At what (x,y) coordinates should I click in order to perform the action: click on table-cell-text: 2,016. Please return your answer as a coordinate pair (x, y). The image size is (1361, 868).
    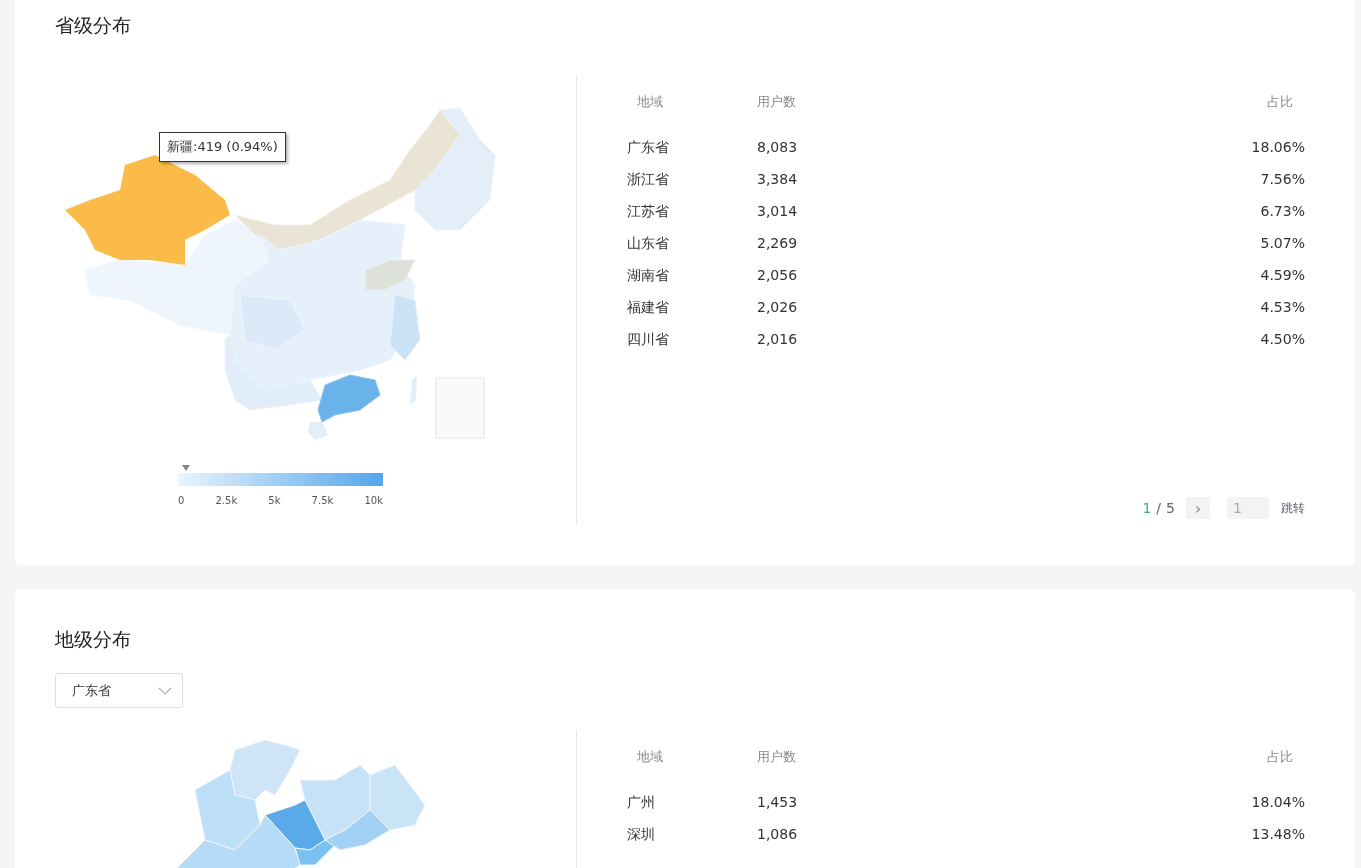
    Looking at the image, I should click on (778, 339).